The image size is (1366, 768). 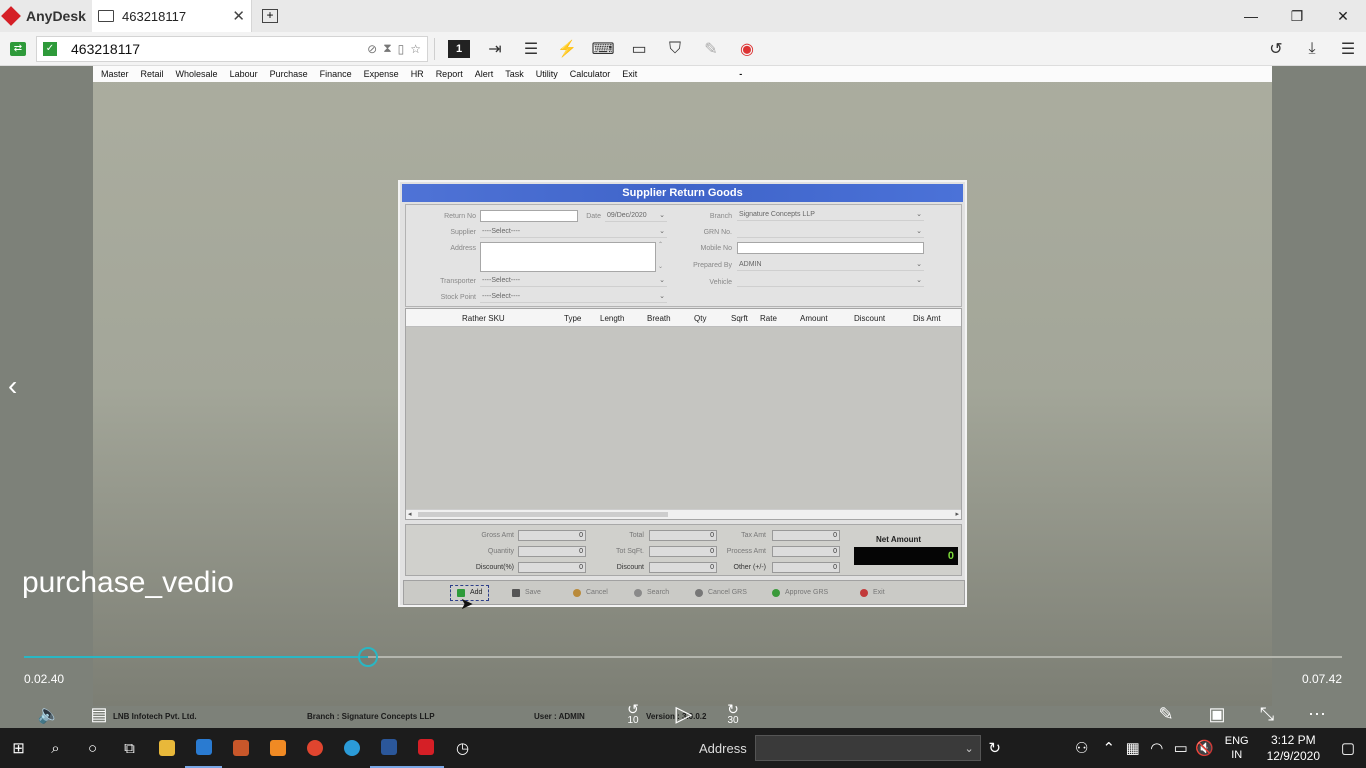 I want to click on menu-calculator: Calculator, so click(x=590, y=74).